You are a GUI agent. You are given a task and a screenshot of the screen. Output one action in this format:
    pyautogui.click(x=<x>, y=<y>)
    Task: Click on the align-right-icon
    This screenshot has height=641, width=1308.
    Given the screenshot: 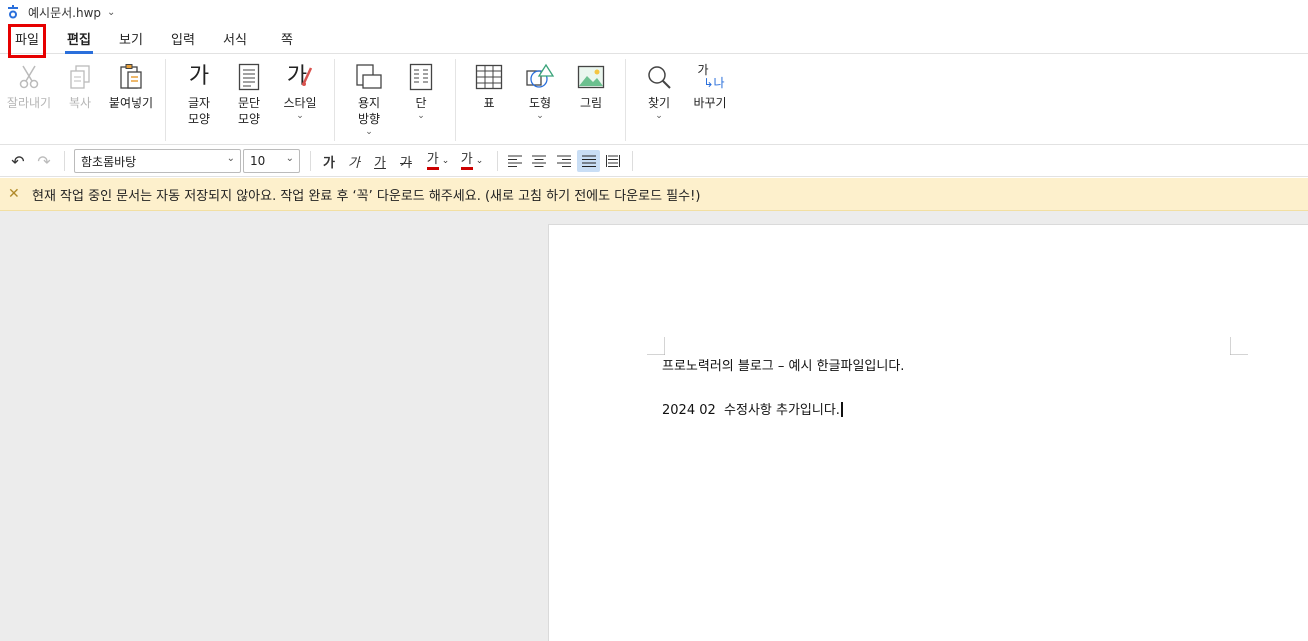 What is the action you would take?
    pyautogui.click(x=564, y=161)
    